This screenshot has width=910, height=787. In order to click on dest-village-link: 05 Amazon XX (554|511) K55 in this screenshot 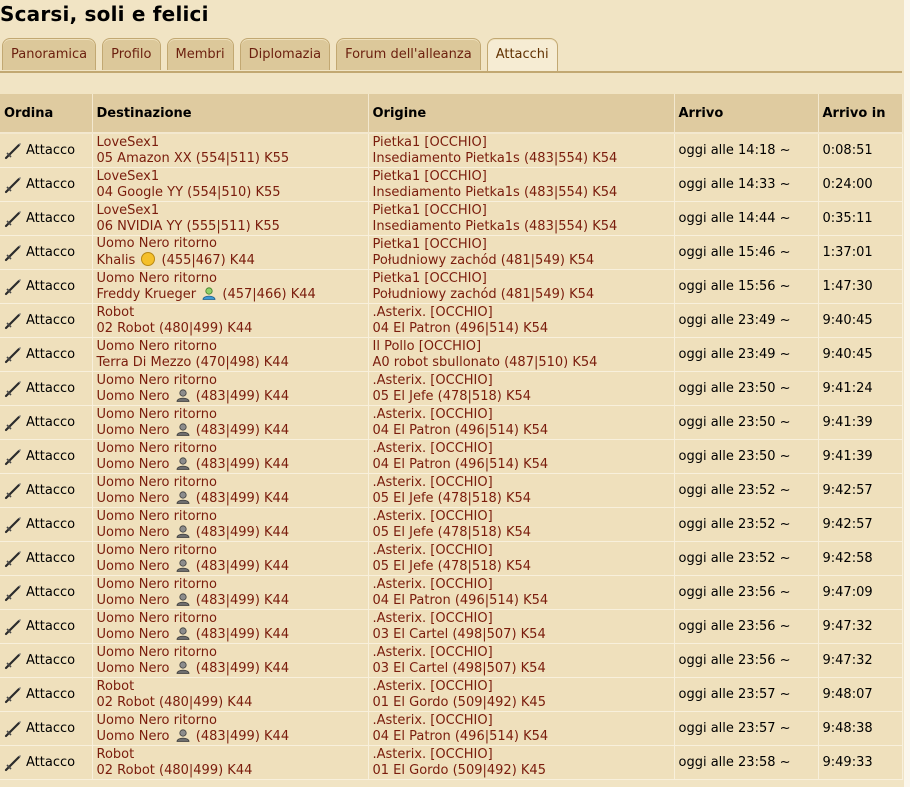, I will do `click(230, 159)`.